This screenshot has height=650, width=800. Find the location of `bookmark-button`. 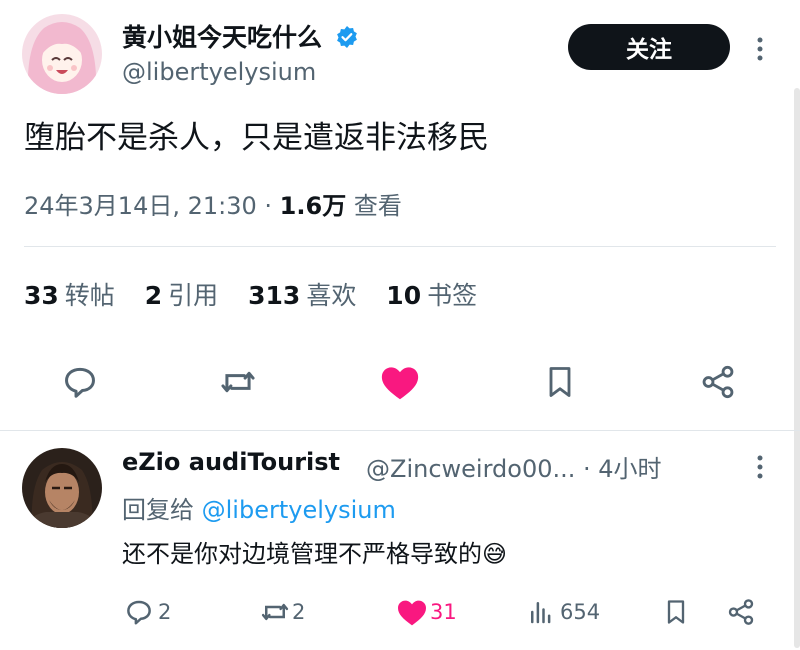

bookmark-button is located at coordinates (560, 382).